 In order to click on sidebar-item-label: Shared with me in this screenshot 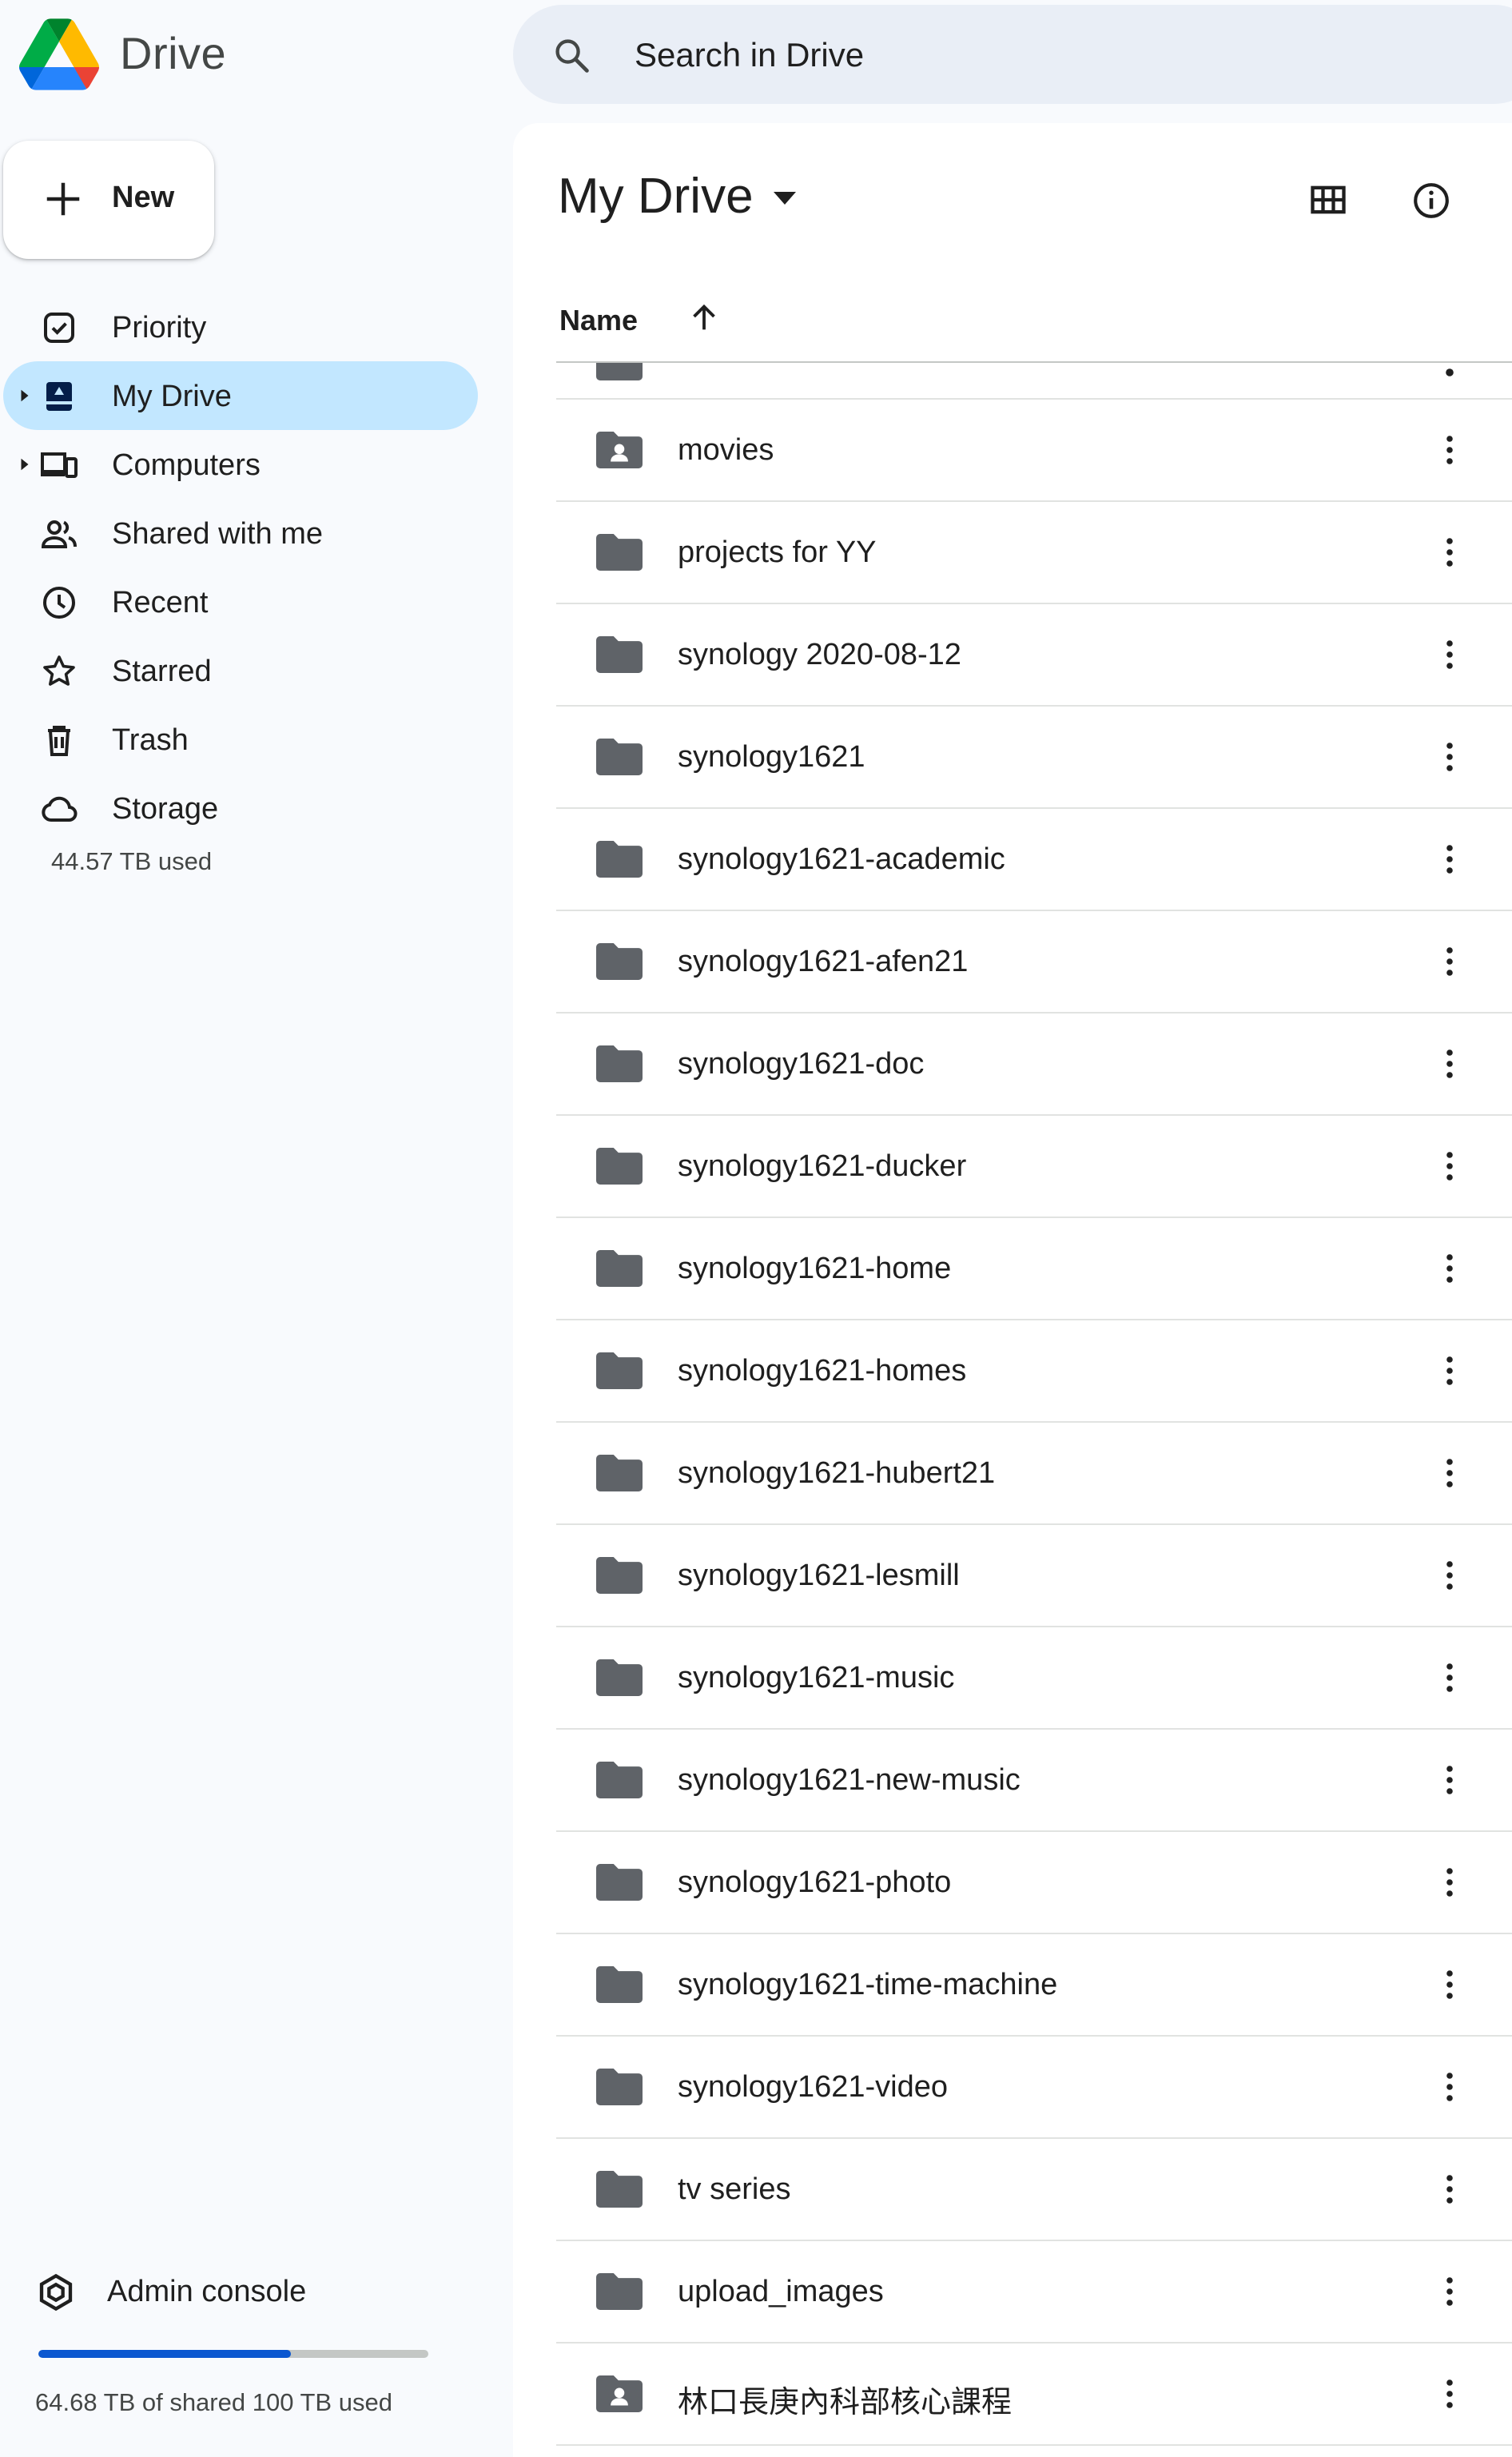, I will do `click(218, 534)`.